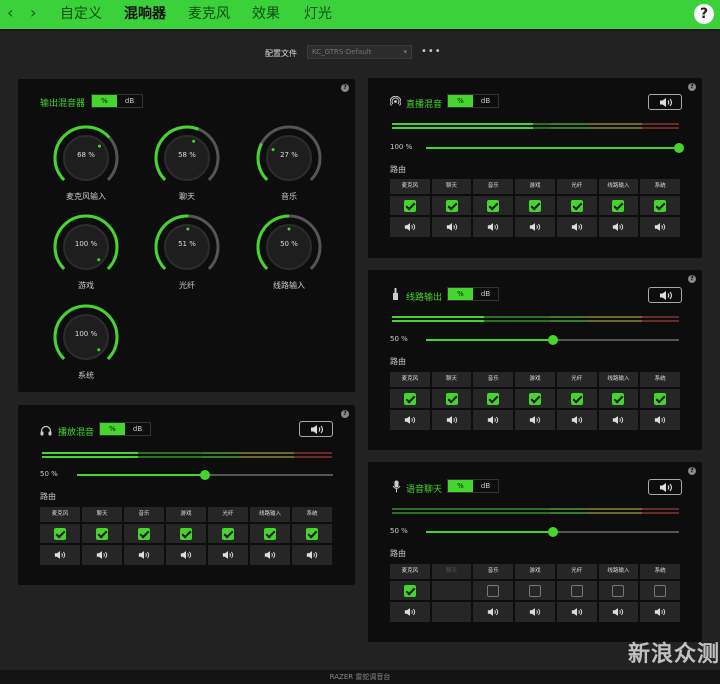 The width and height of the screenshot is (720, 684). I want to click on tab-lighting: 灯光, so click(318, 14).